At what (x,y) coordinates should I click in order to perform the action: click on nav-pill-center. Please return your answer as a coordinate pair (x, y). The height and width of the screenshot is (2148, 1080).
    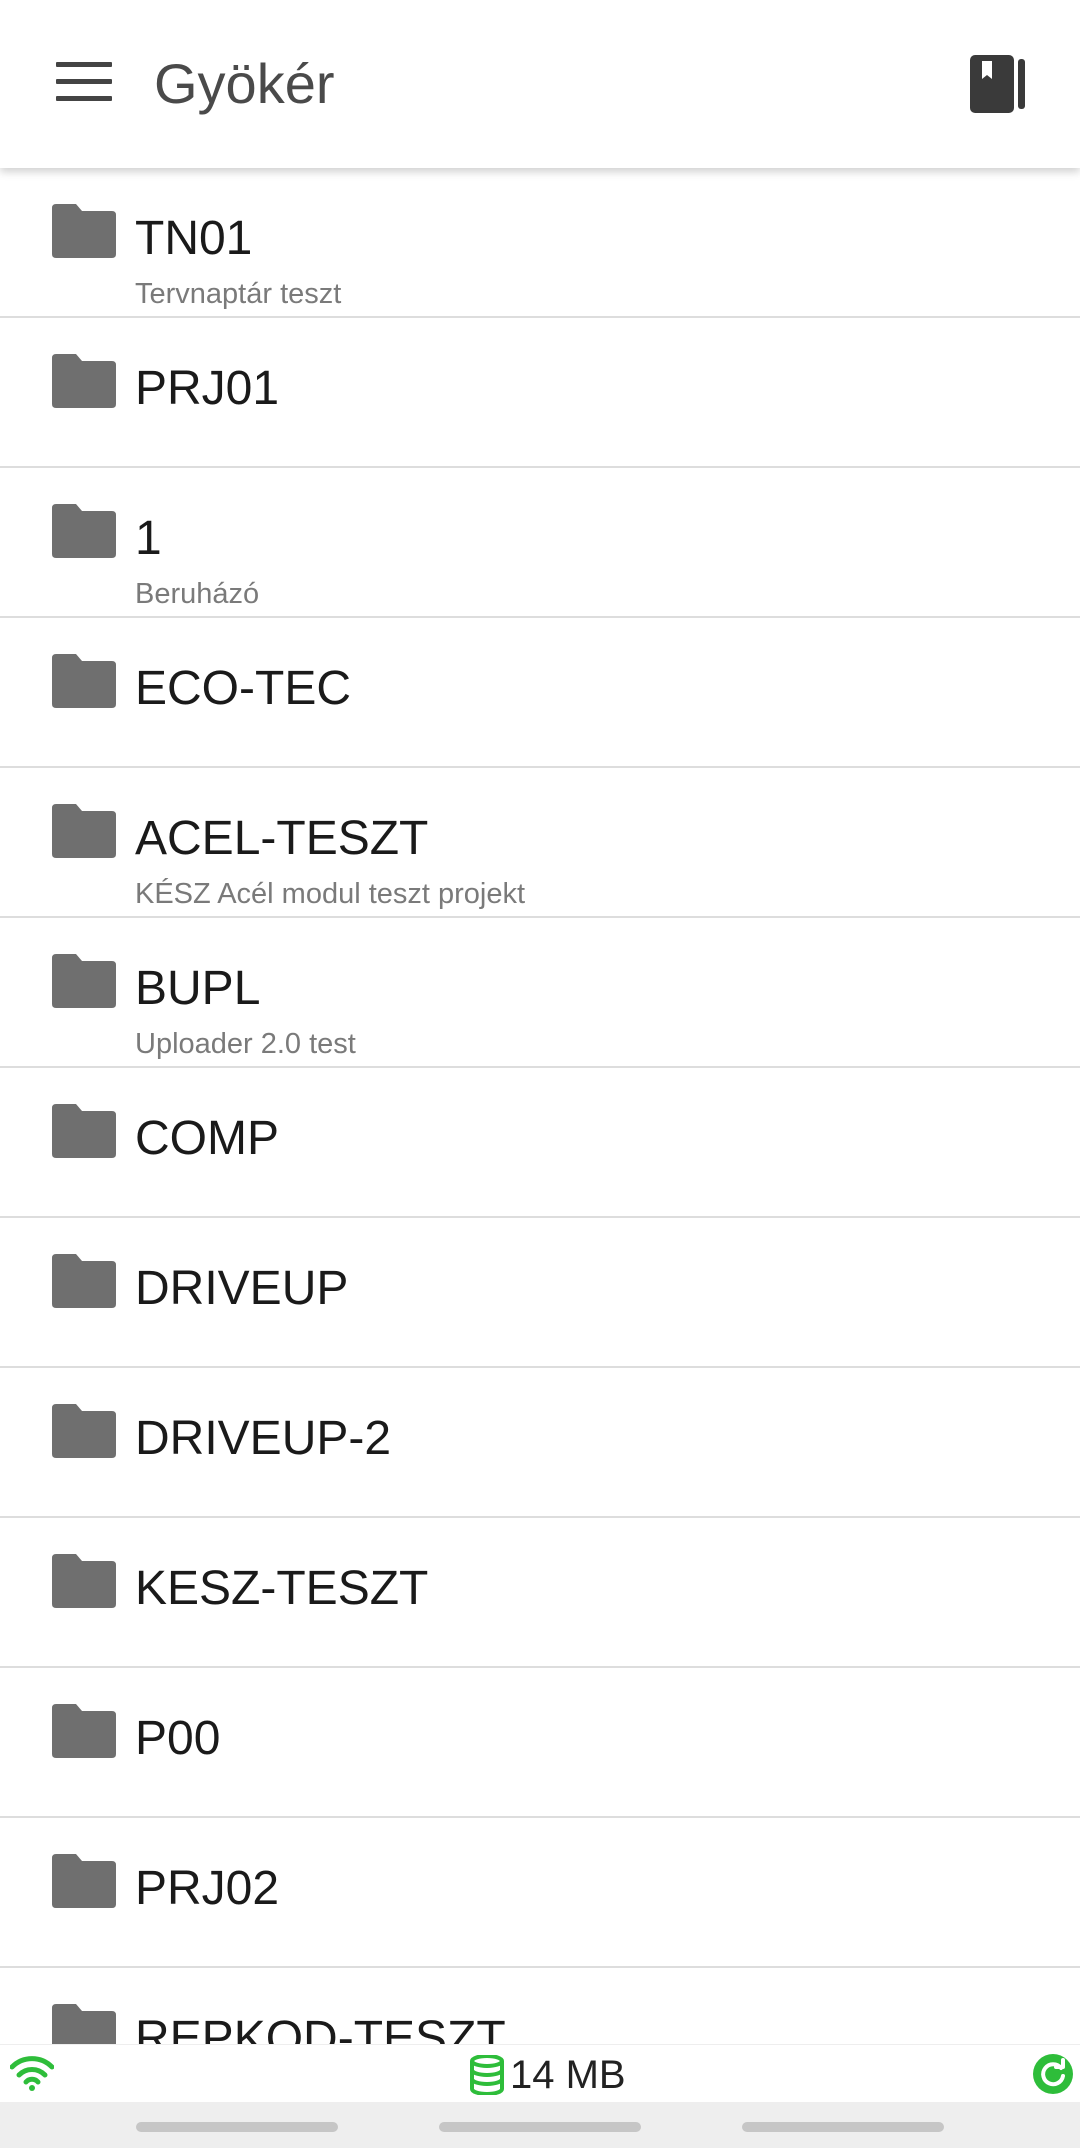
    Looking at the image, I should click on (540, 2127).